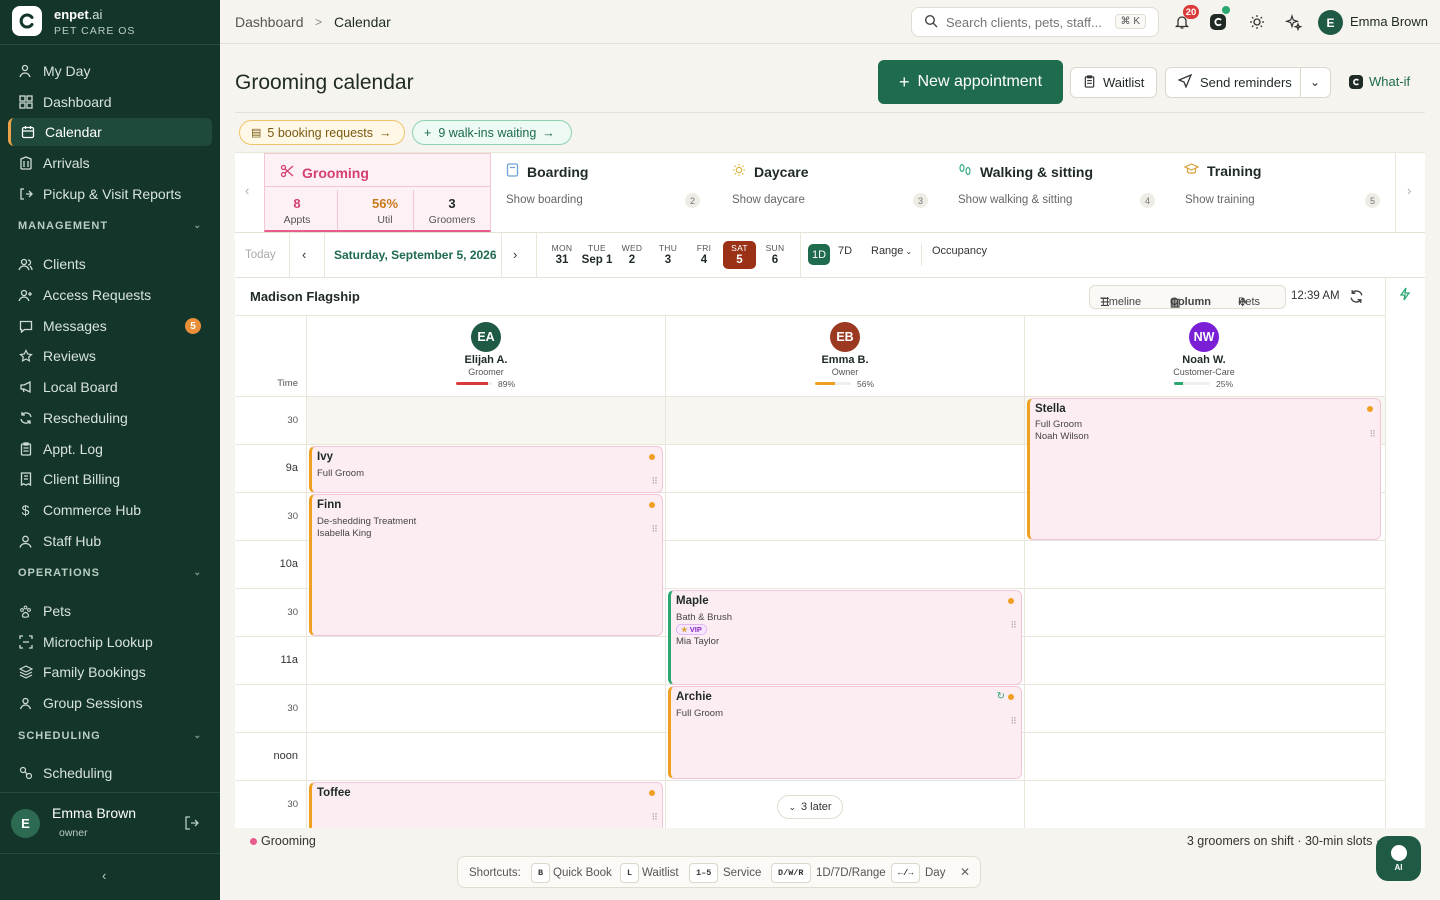  What do you see at coordinates (1389, 21) in the screenshot?
I see `user-name: Emma Brown` at bounding box center [1389, 21].